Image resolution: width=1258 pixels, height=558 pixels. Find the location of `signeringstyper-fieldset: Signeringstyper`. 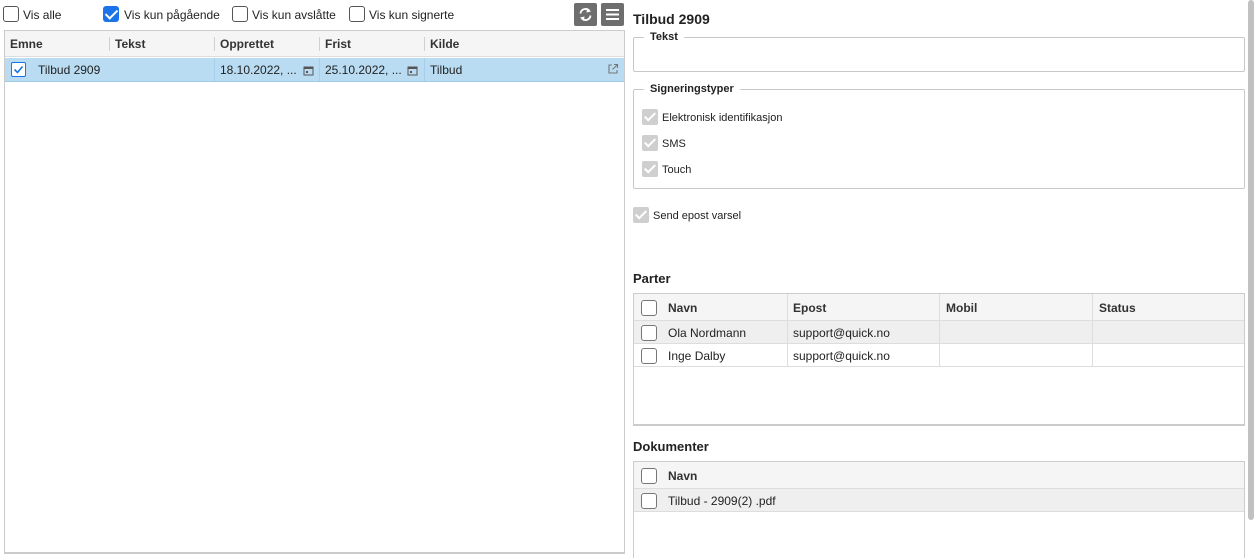

signeringstyper-fieldset: Signeringstyper is located at coordinates (939, 136).